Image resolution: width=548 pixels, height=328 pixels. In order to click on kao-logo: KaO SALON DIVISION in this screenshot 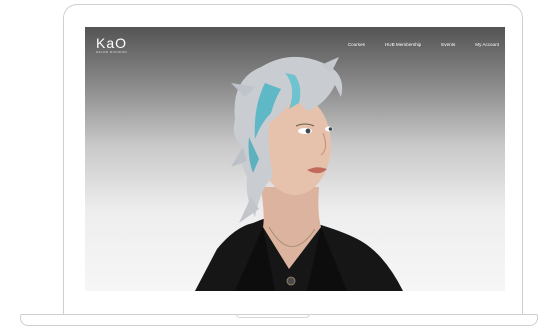, I will do `click(112, 44)`.